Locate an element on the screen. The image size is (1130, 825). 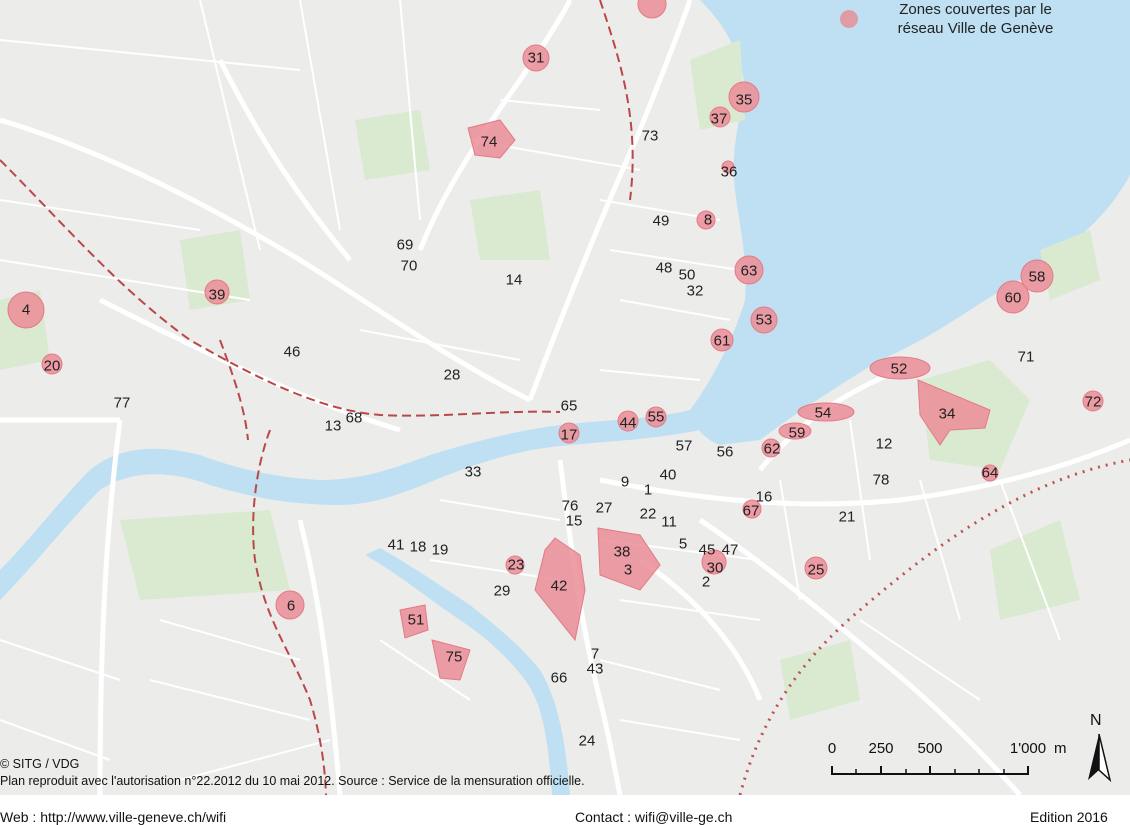
zone-label-8: 8 is located at coordinates (708, 220).